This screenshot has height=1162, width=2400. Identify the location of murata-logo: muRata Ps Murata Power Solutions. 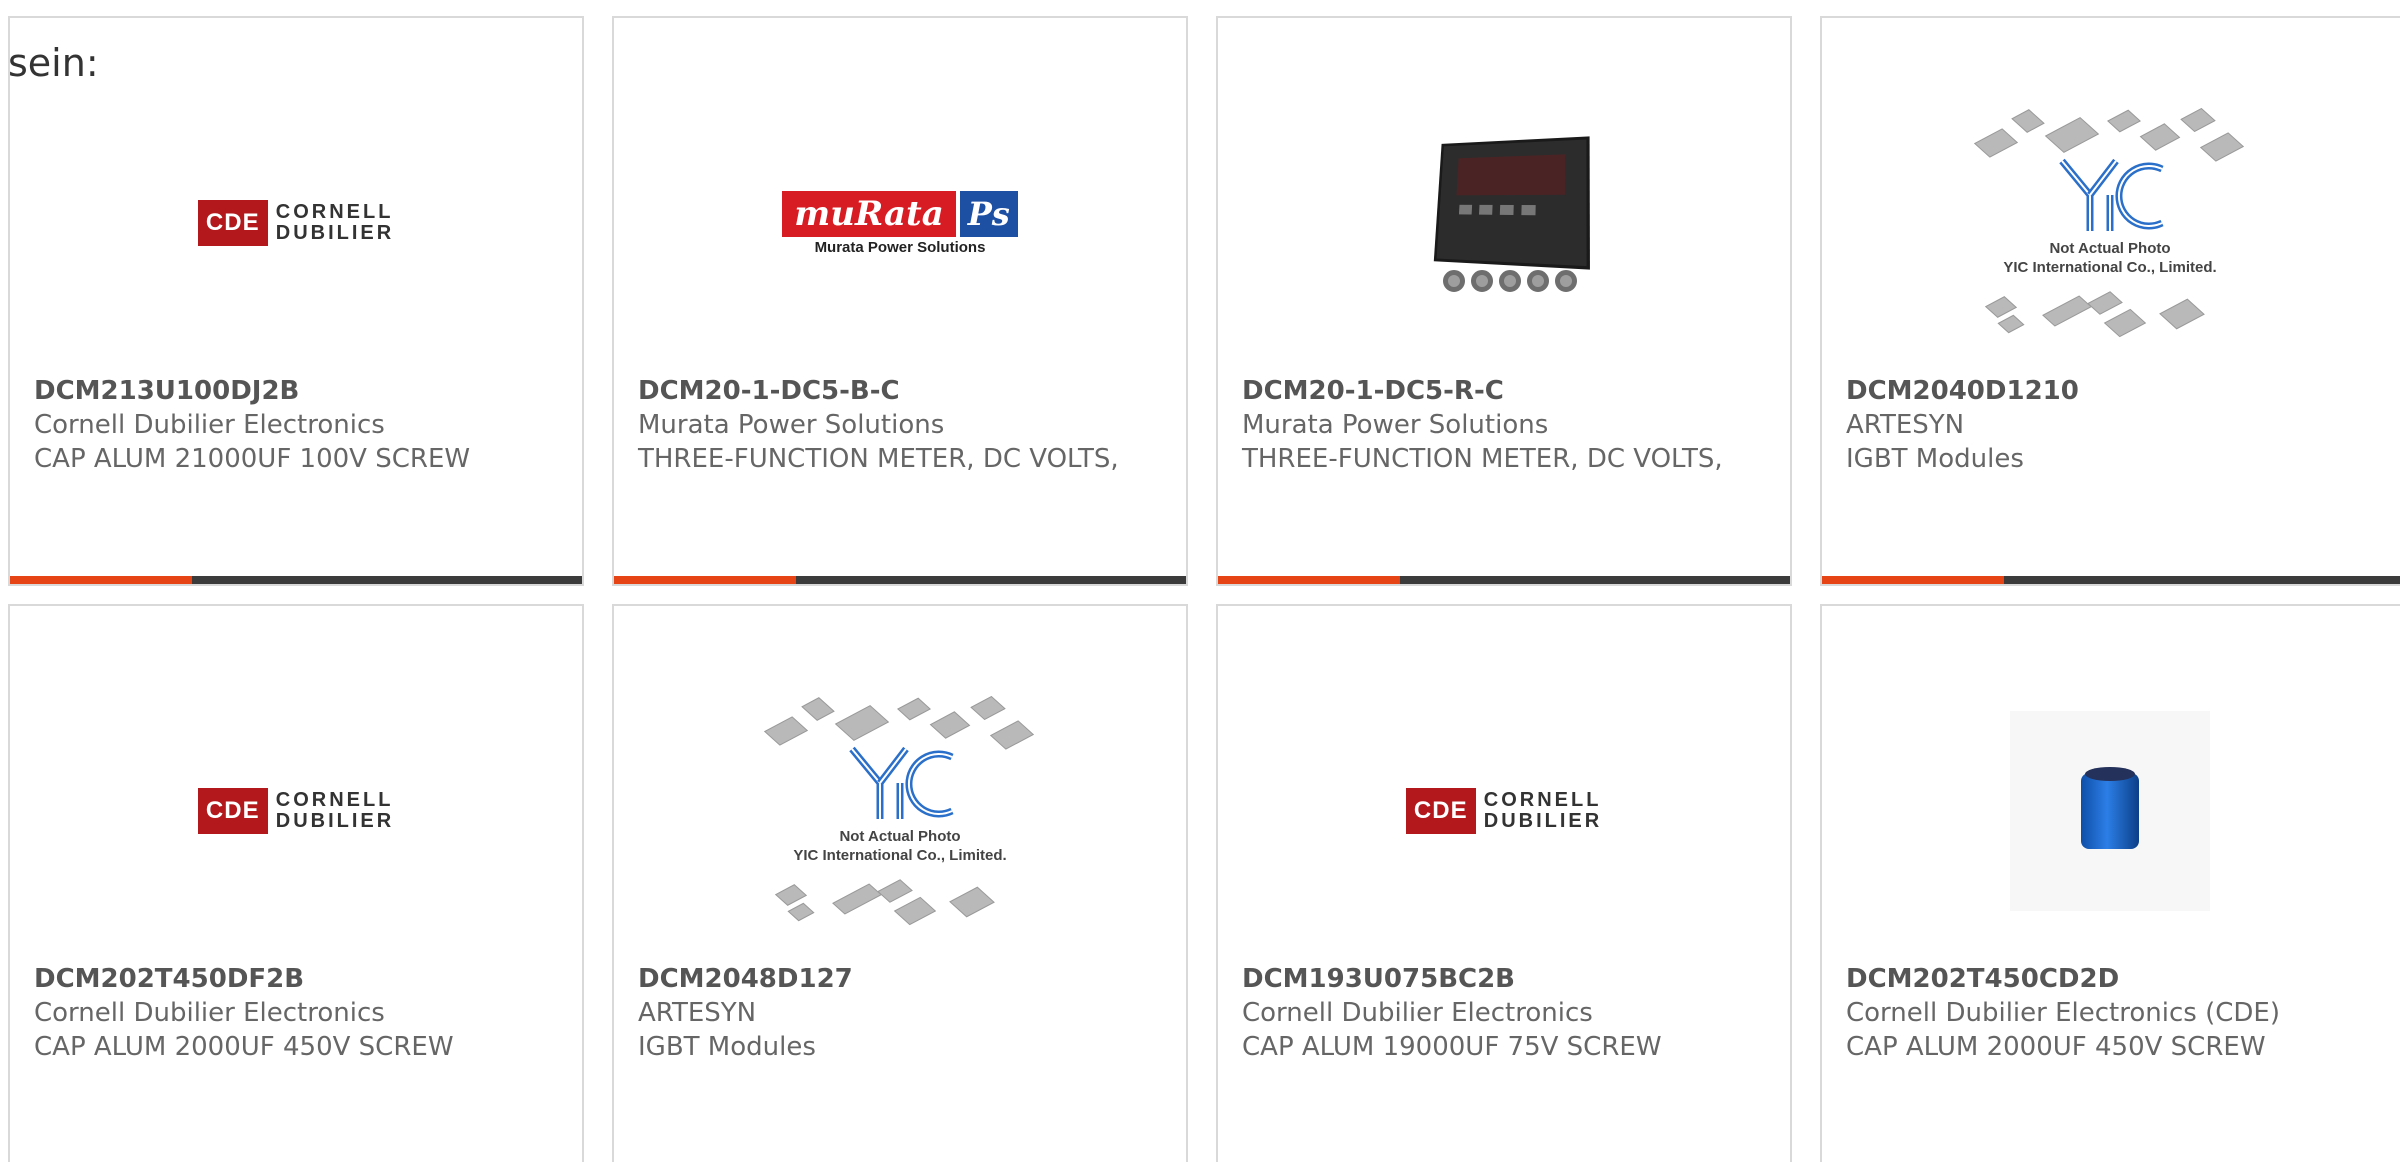
(900, 223).